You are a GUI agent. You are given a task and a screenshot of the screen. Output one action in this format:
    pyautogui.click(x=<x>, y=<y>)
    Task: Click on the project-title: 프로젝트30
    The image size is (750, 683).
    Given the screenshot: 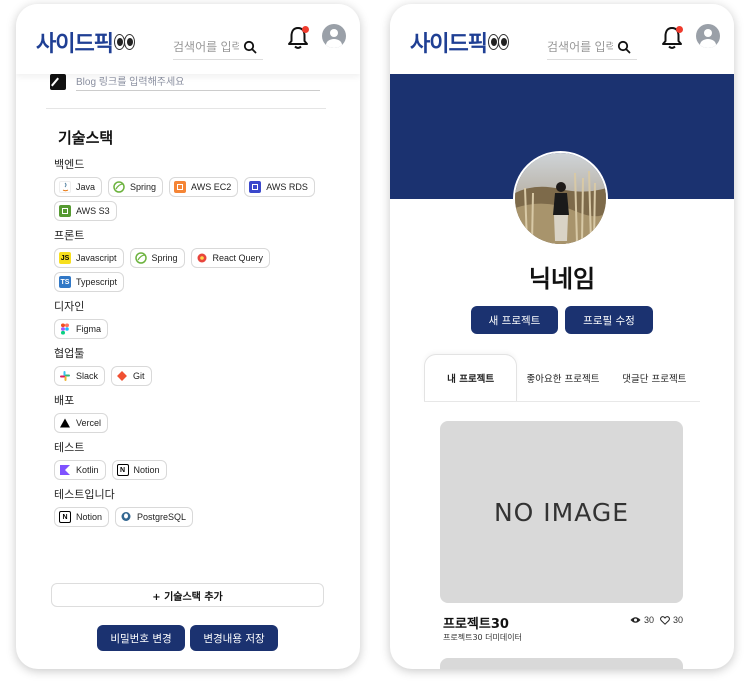 What is the action you would take?
    pyautogui.click(x=476, y=622)
    